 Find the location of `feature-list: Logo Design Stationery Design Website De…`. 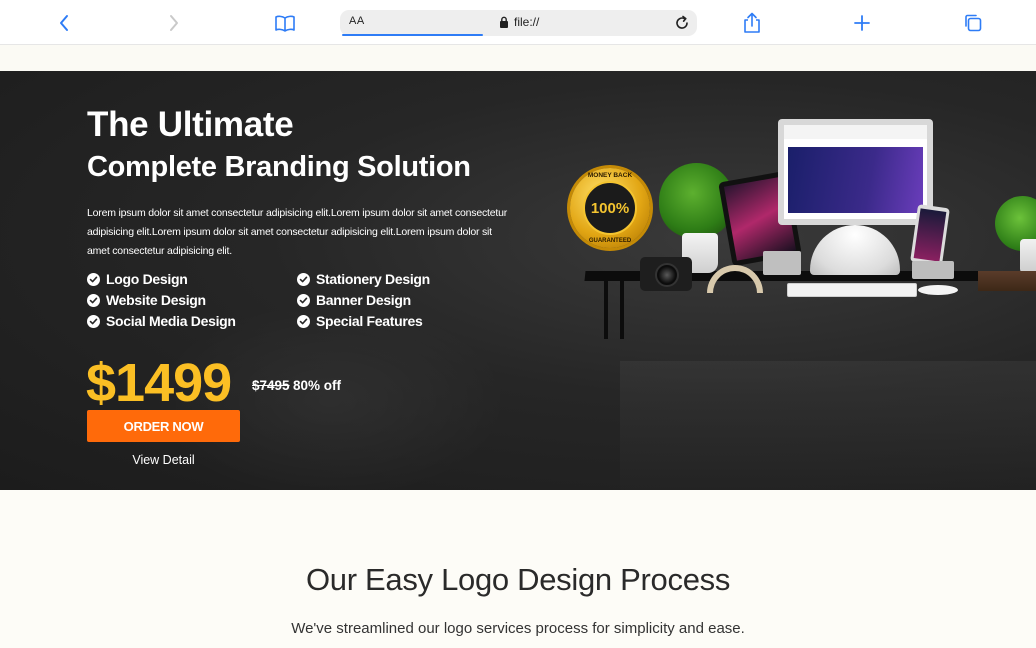

feature-list: Logo Design Stationery Design Website De… is located at coordinates (297, 300).